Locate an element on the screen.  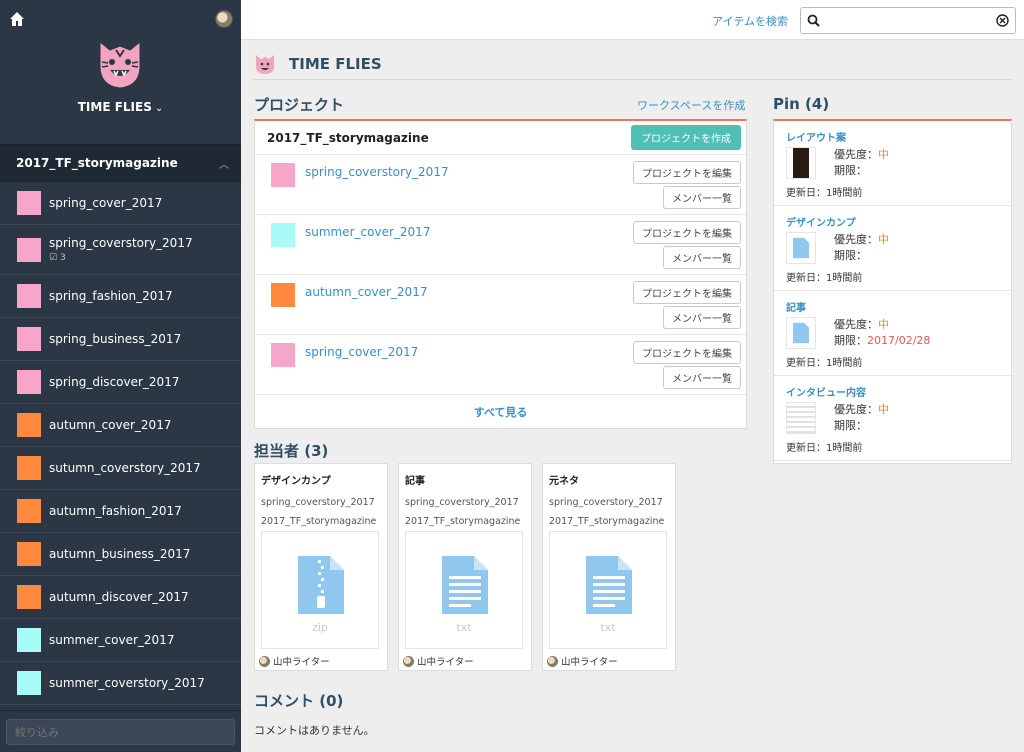
filter-input is located at coordinates (120, 732).